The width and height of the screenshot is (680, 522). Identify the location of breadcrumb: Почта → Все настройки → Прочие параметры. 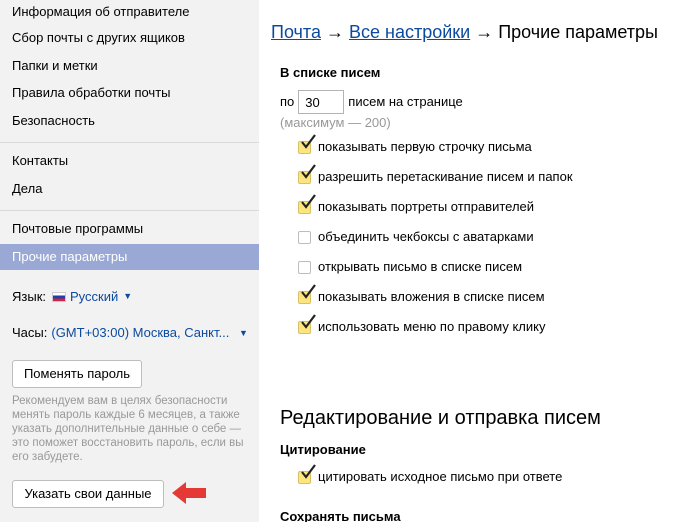
(464, 32).